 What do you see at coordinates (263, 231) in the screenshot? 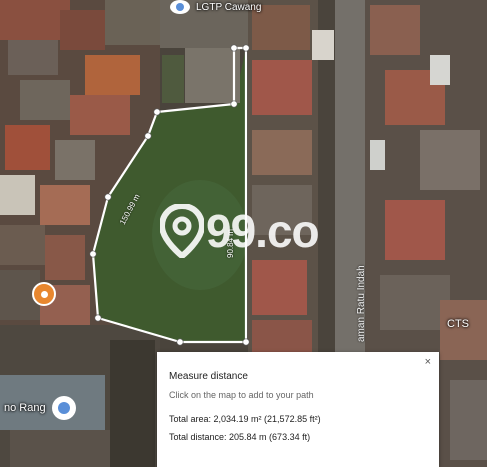
I see `watermark-text: 99.co` at bounding box center [263, 231].